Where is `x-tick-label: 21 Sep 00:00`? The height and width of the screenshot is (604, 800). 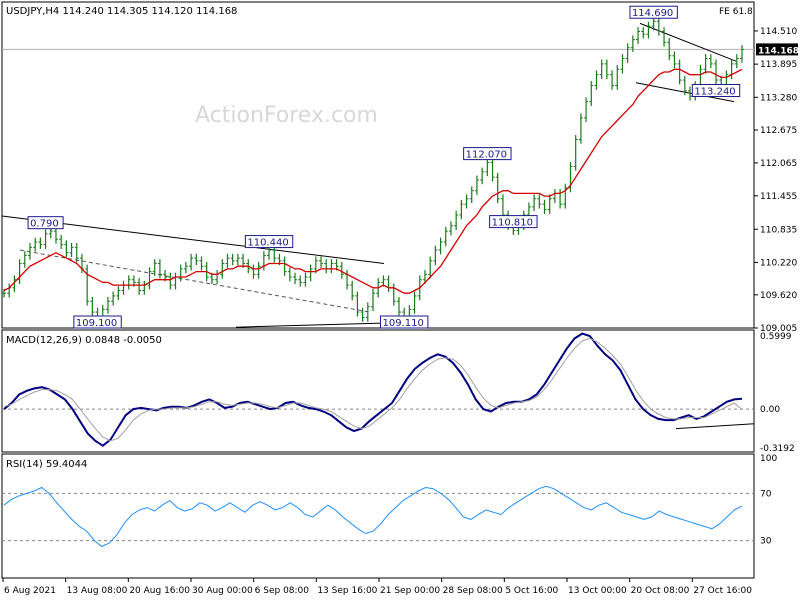 x-tick-label: 21 Sep 00:00 is located at coordinates (410, 591).